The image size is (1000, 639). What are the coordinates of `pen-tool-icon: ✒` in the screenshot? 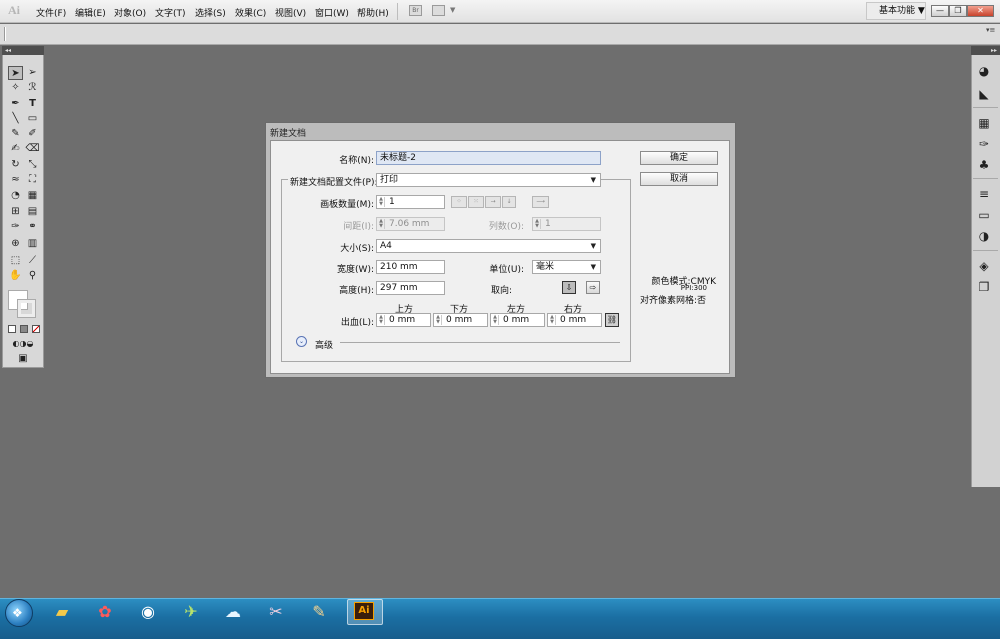 It's located at (15, 104).